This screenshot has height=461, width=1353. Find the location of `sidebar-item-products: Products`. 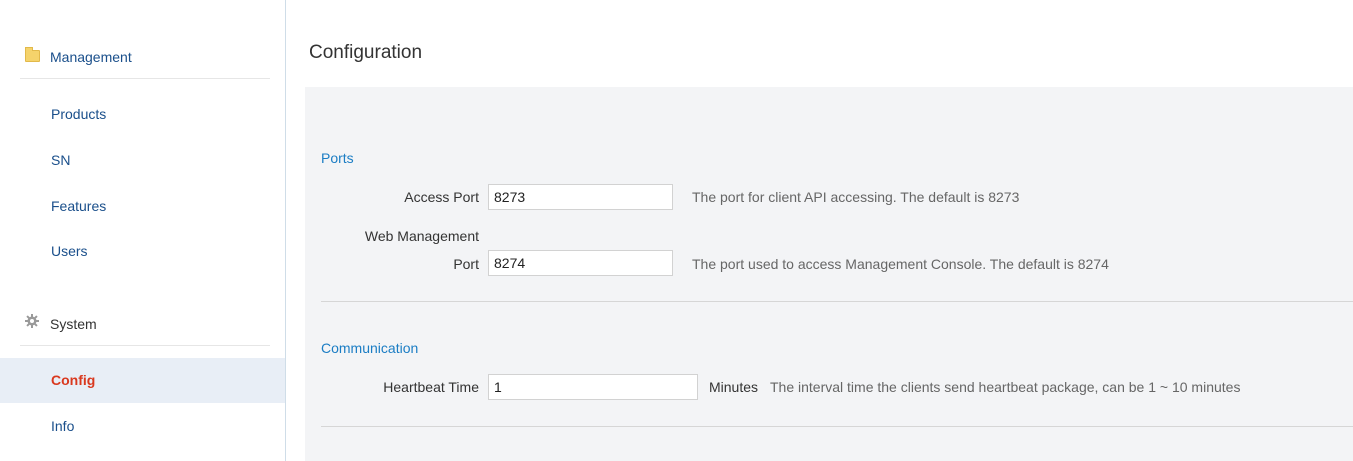

sidebar-item-products: Products is located at coordinates (142, 114).